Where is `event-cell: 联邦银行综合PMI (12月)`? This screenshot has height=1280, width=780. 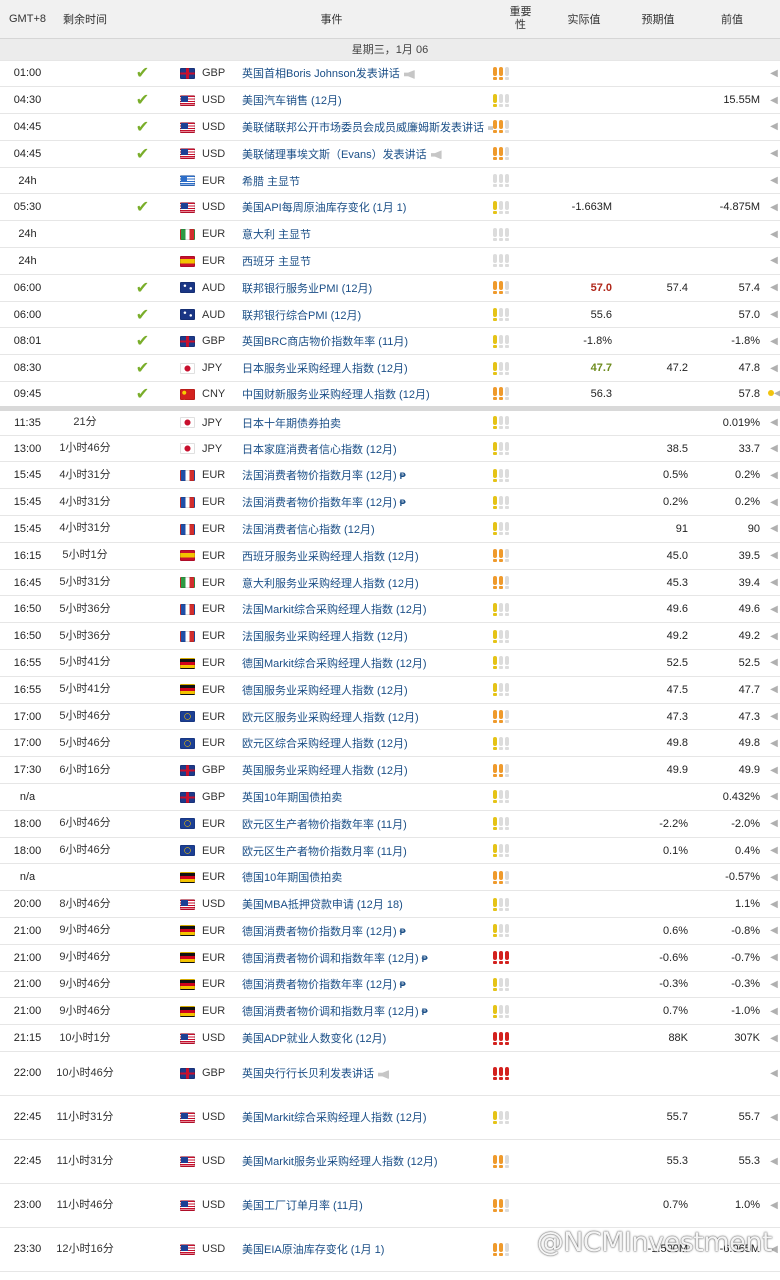 event-cell: 联邦银行综合PMI (12月) is located at coordinates (366, 315).